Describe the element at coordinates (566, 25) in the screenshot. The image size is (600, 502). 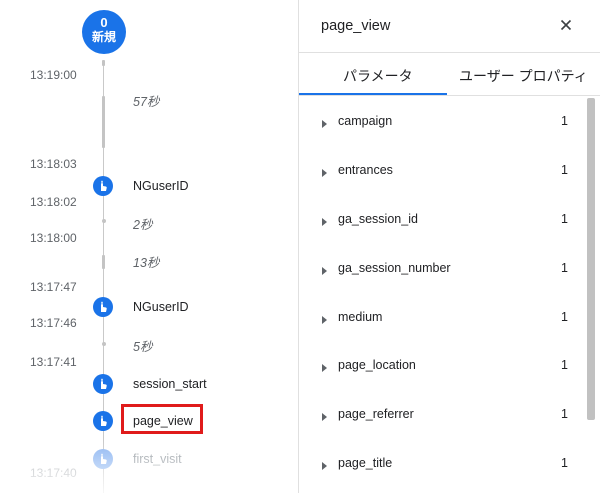
I see `close-icon` at that location.